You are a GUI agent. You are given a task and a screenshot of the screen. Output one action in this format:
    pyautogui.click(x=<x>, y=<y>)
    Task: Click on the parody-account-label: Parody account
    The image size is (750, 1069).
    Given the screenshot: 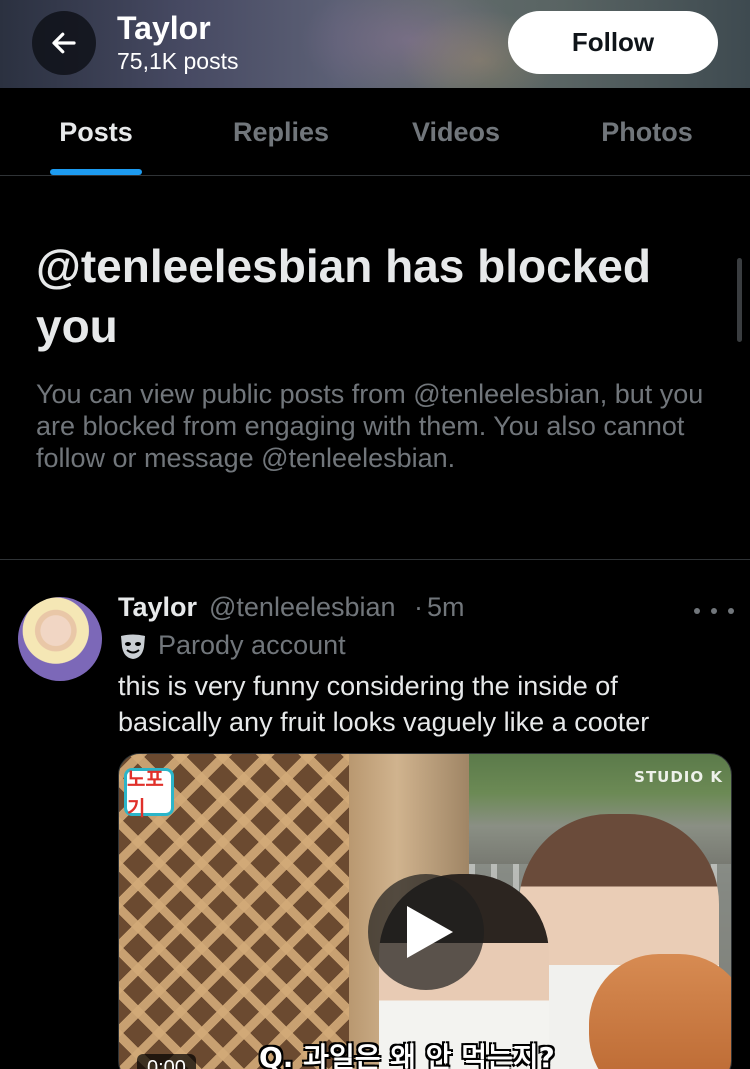 What is the action you would take?
    pyautogui.click(x=252, y=645)
    